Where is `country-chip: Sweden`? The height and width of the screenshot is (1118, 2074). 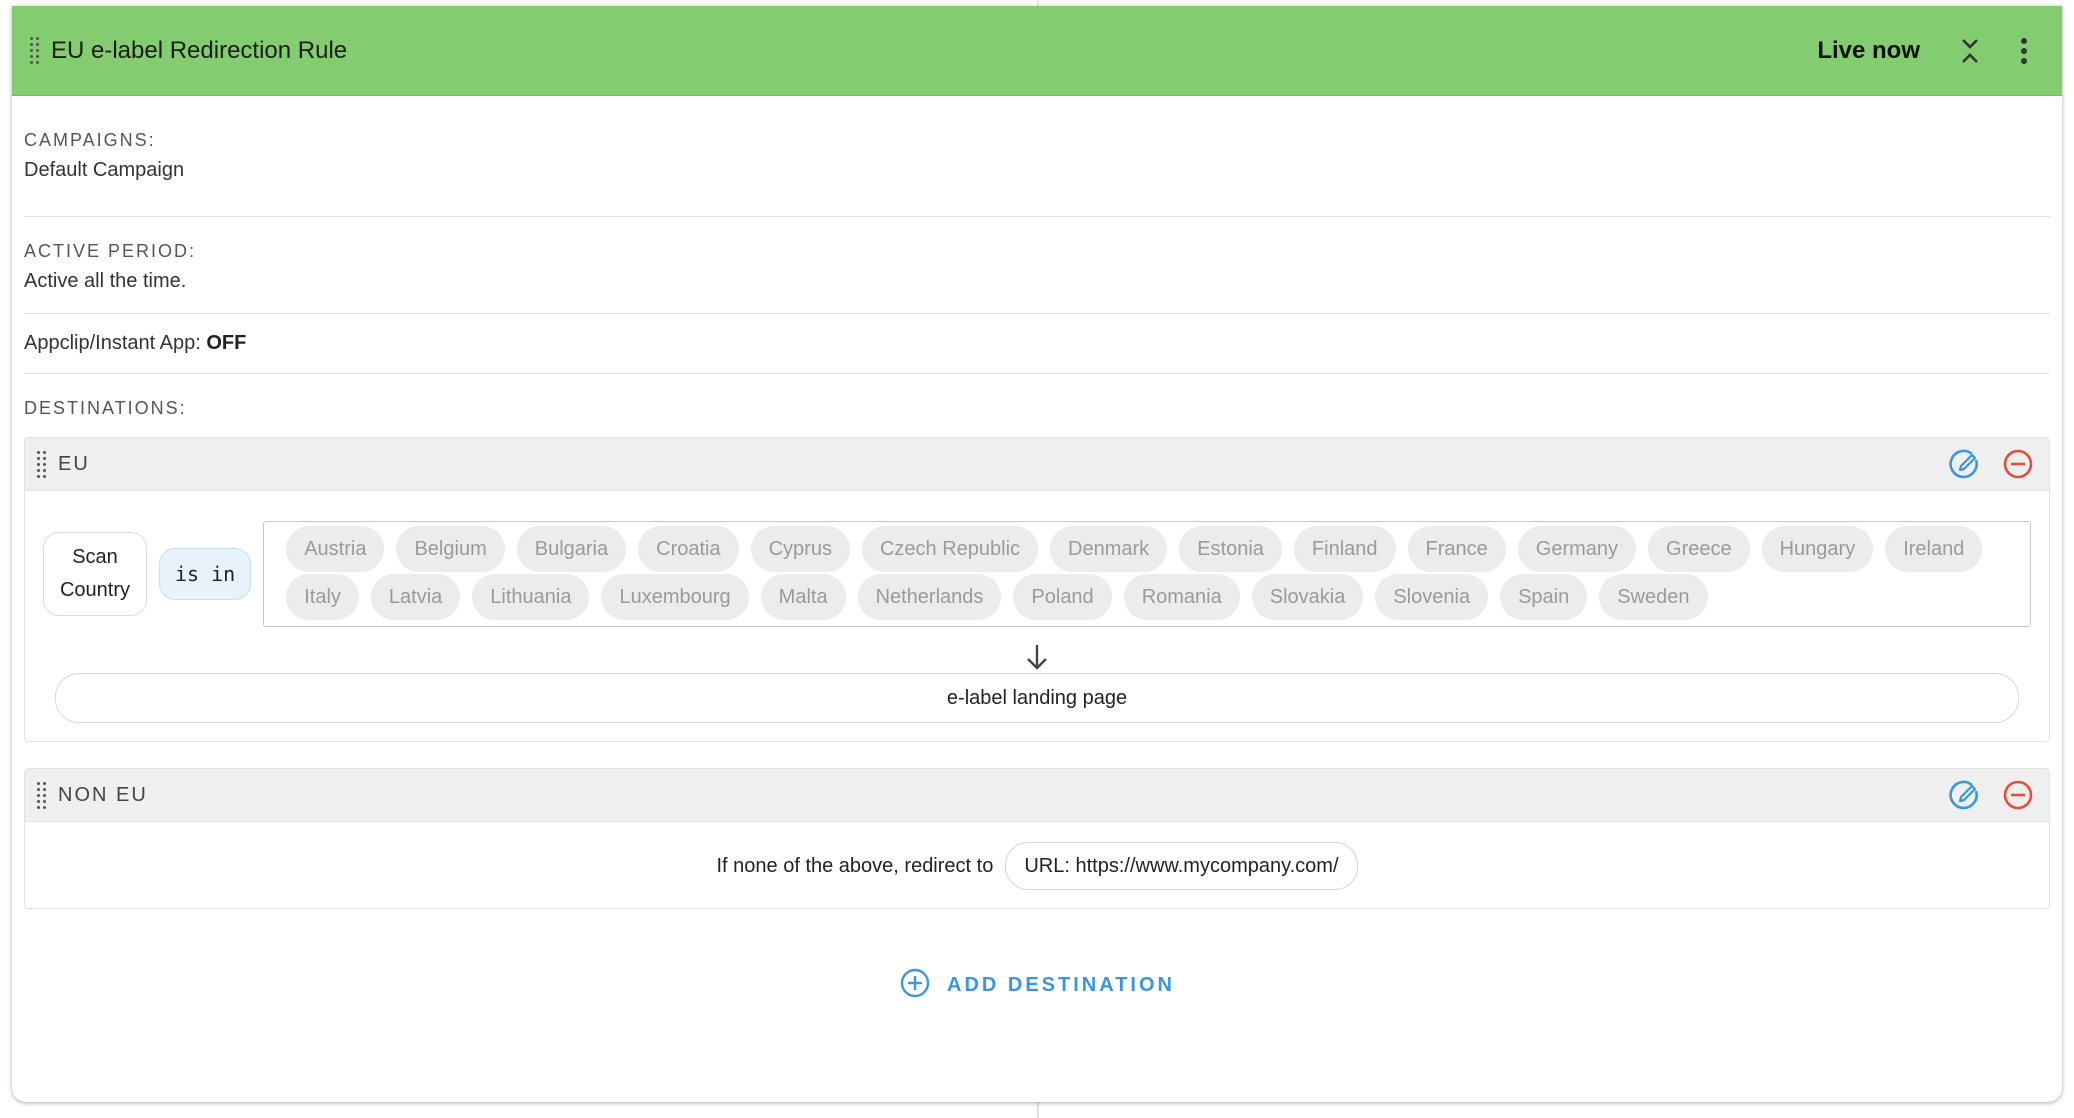 country-chip: Sweden is located at coordinates (1653, 597).